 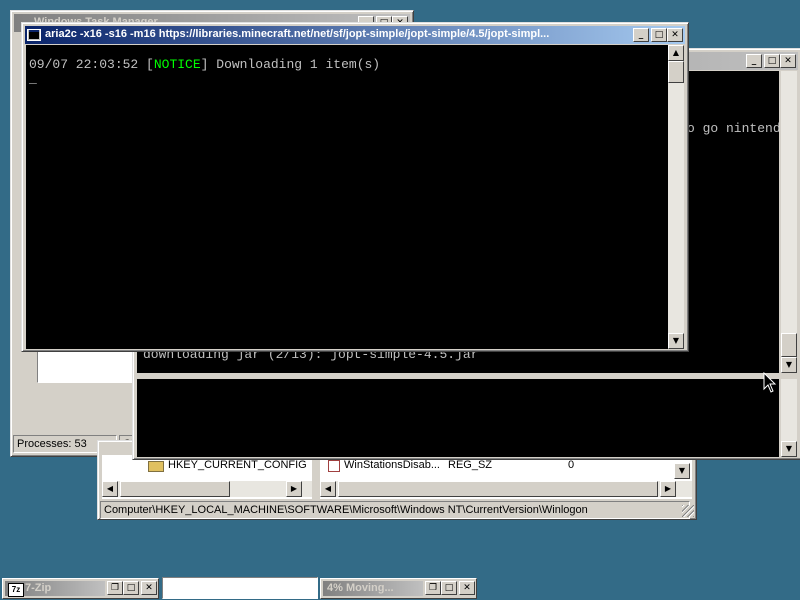 What do you see at coordinates (156, 466) in the screenshot?
I see `folder-icon` at bounding box center [156, 466].